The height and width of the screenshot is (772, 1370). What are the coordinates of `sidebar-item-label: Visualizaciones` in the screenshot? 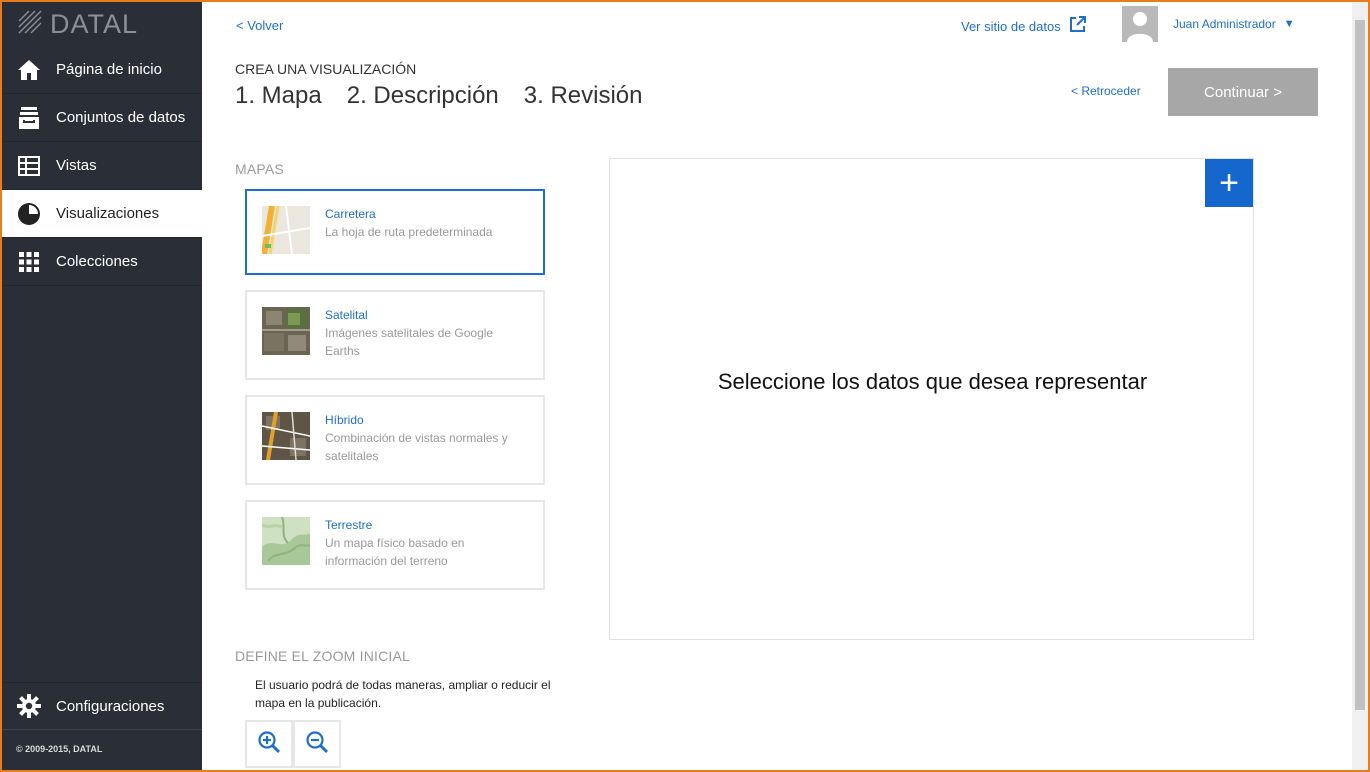 It's located at (108, 213).